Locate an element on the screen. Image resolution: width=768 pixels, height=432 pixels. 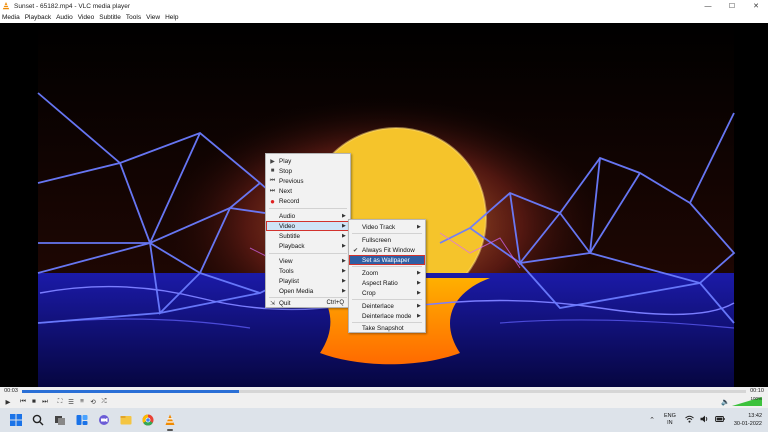
ctx-playback: Playback ▶ is located at coordinates (308, 246).